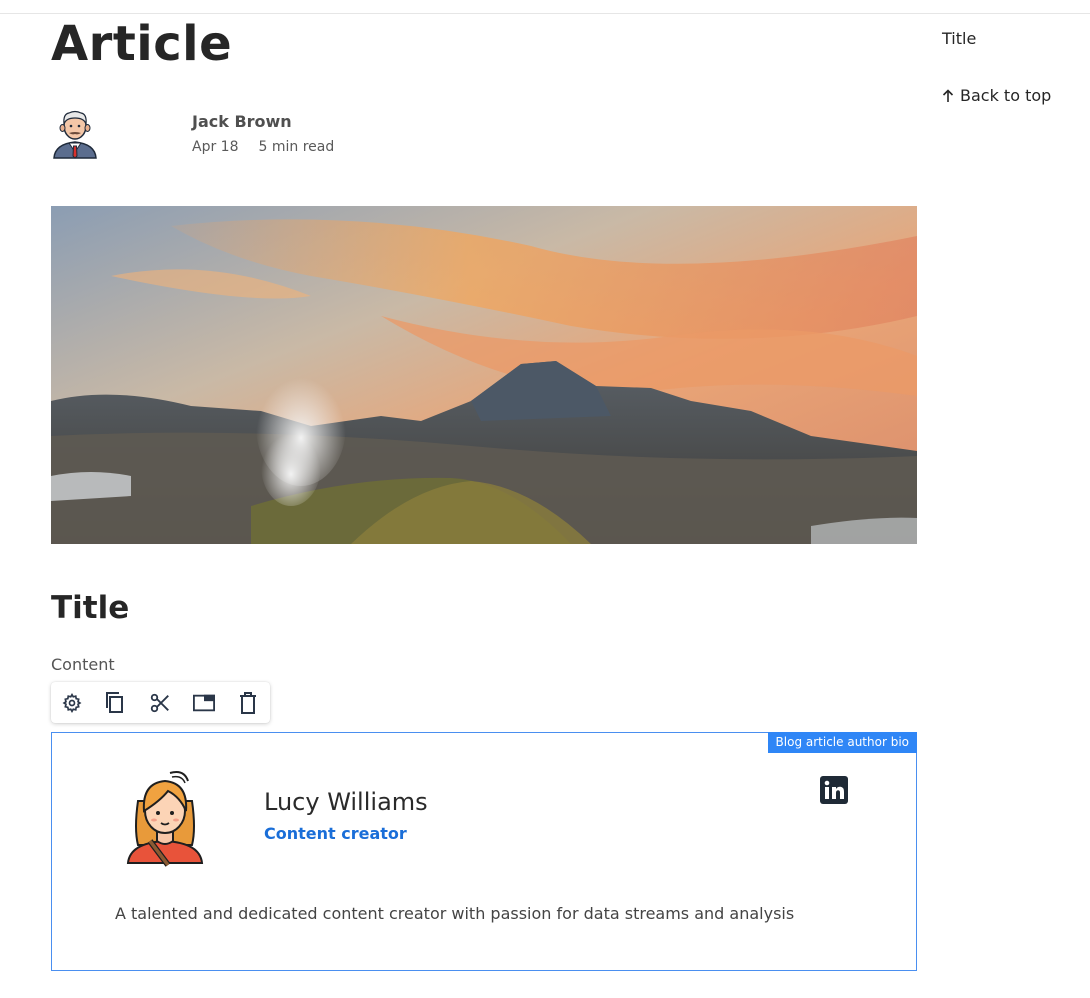 This screenshot has height=998, width=1090. I want to click on window-icon, so click(204, 703).